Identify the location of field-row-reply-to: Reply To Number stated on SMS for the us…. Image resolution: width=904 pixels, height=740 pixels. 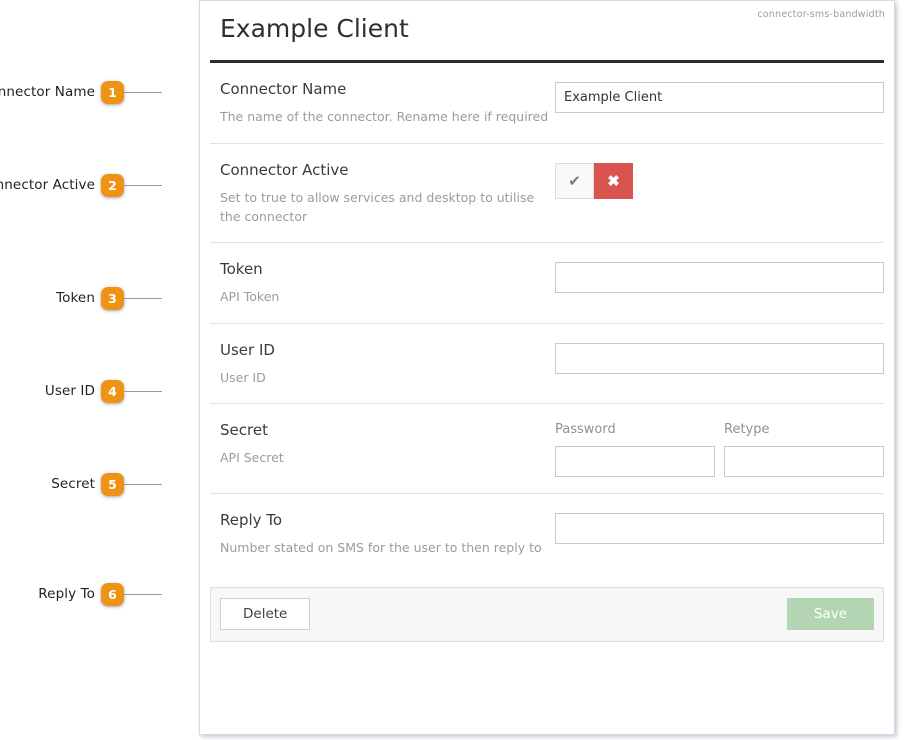
(547, 533).